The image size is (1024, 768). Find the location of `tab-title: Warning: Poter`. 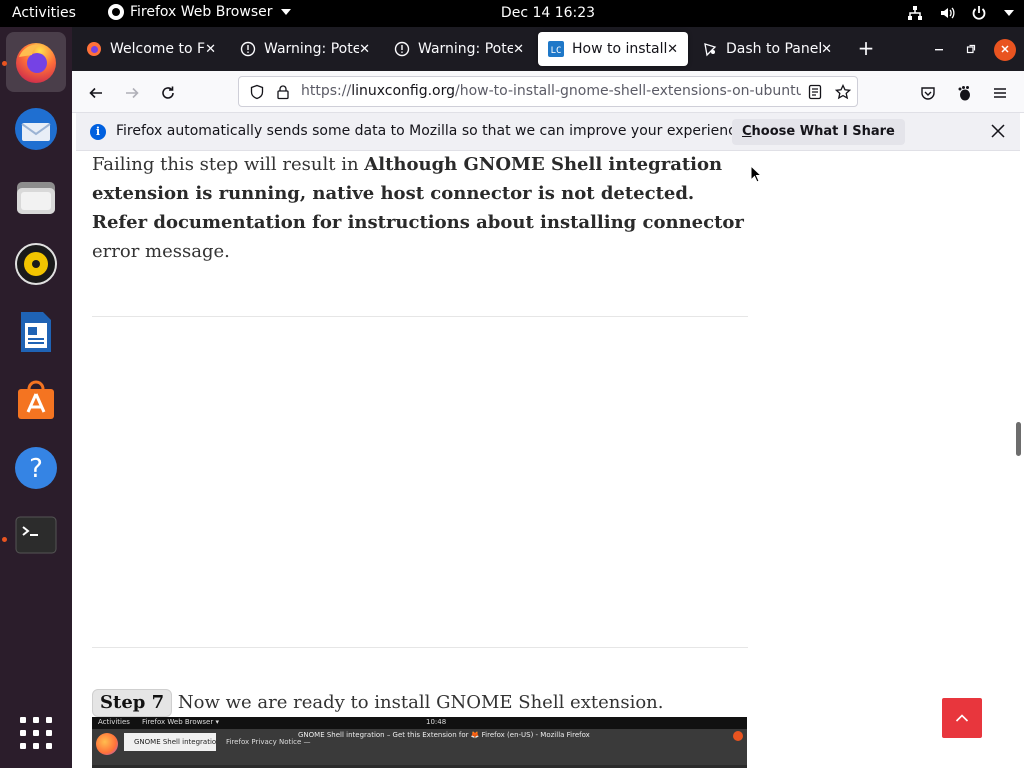

tab-title: Warning: Poter is located at coordinates (312, 49).